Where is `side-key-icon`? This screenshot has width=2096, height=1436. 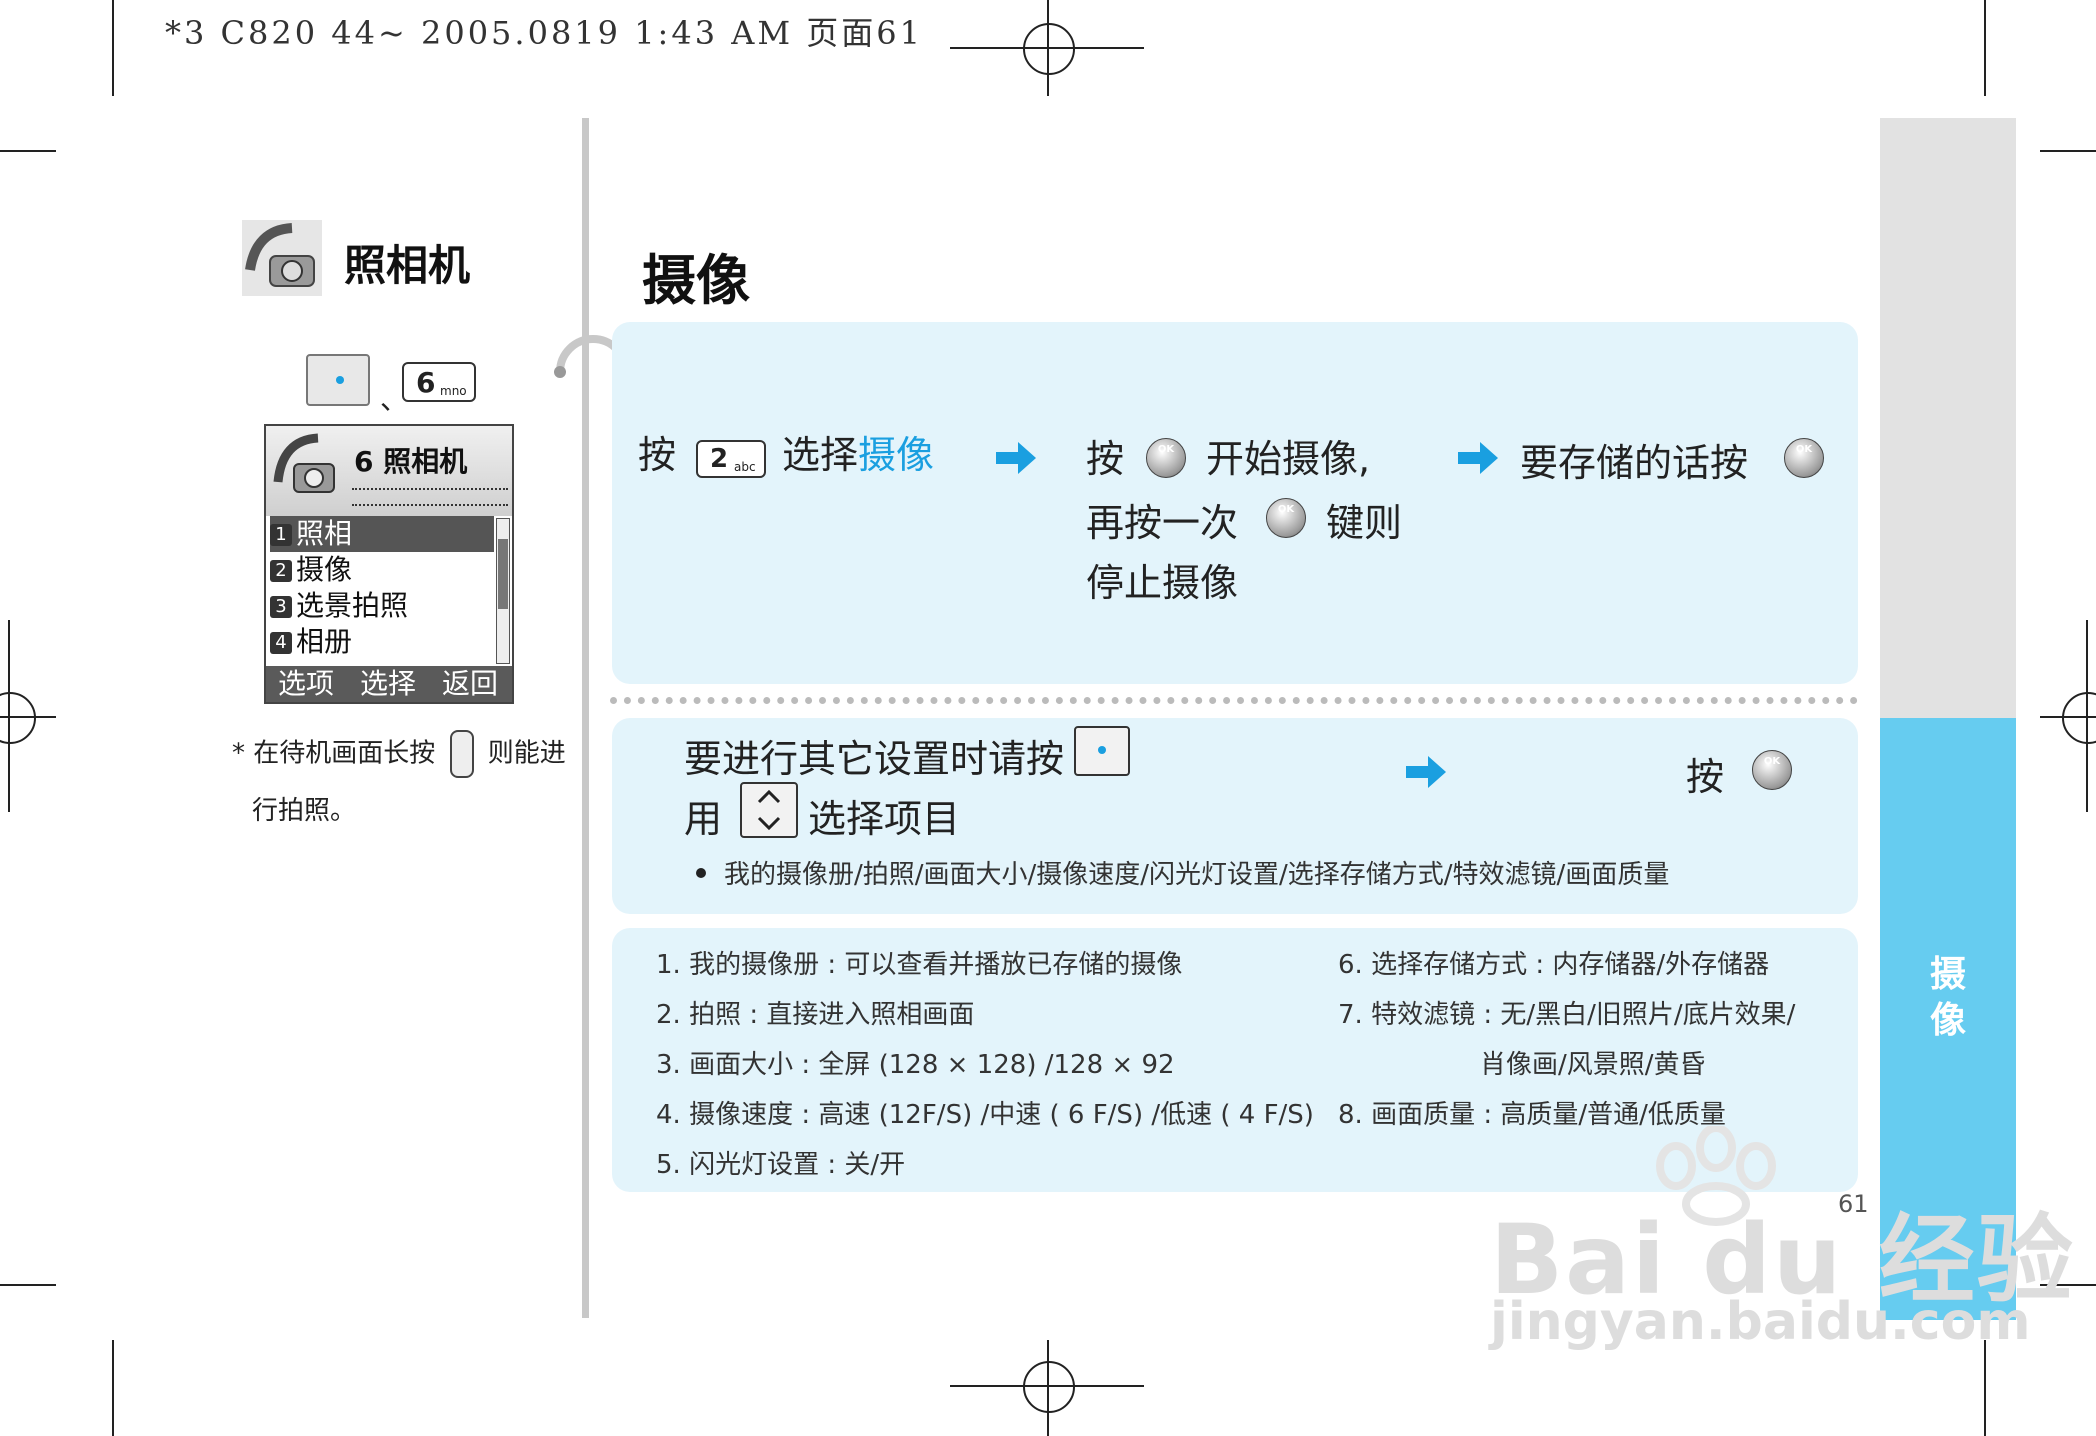 side-key-icon is located at coordinates (461, 754).